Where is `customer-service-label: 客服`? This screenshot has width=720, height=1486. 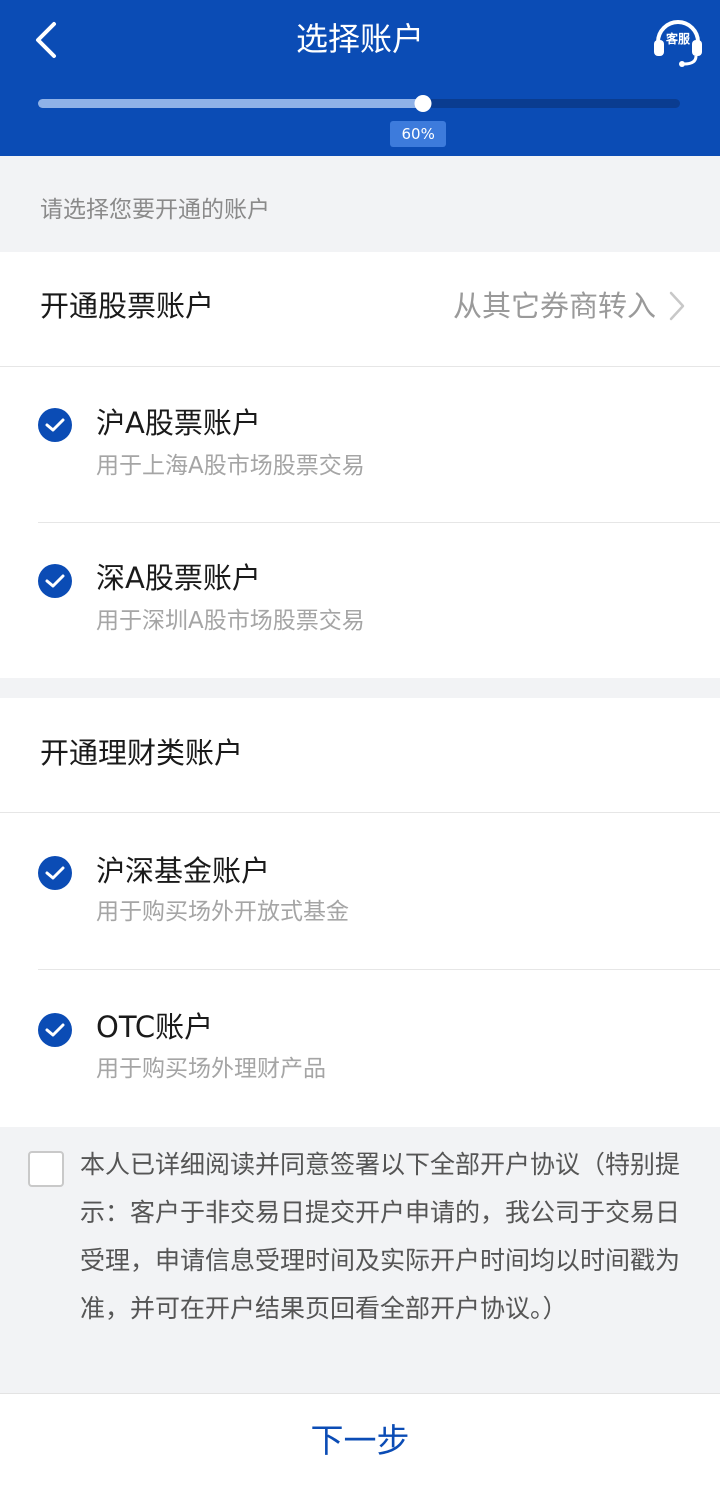 customer-service-label: 客服 is located at coordinates (678, 38).